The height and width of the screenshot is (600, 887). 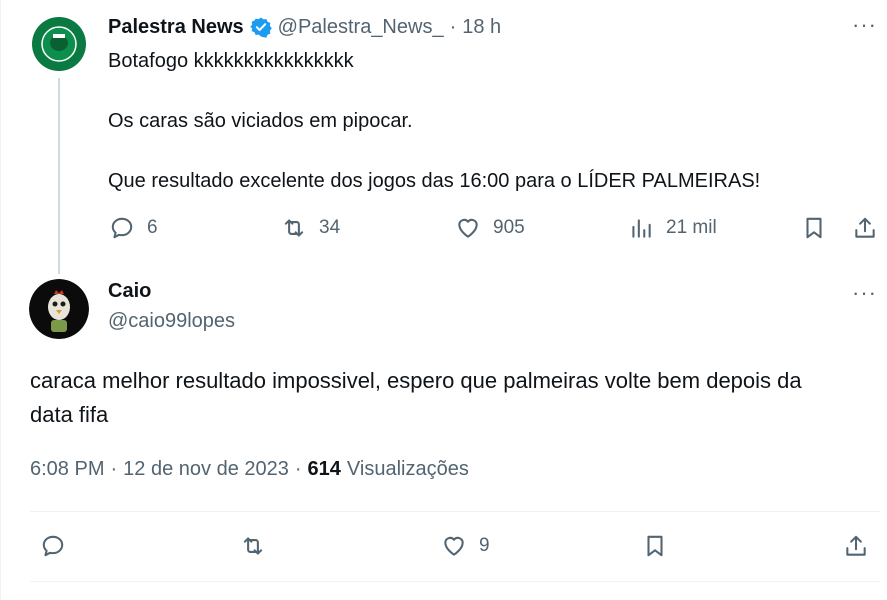 What do you see at coordinates (509, 227) in the screenshot?
I see `like-count: 905` at bounding box center [509, 227].